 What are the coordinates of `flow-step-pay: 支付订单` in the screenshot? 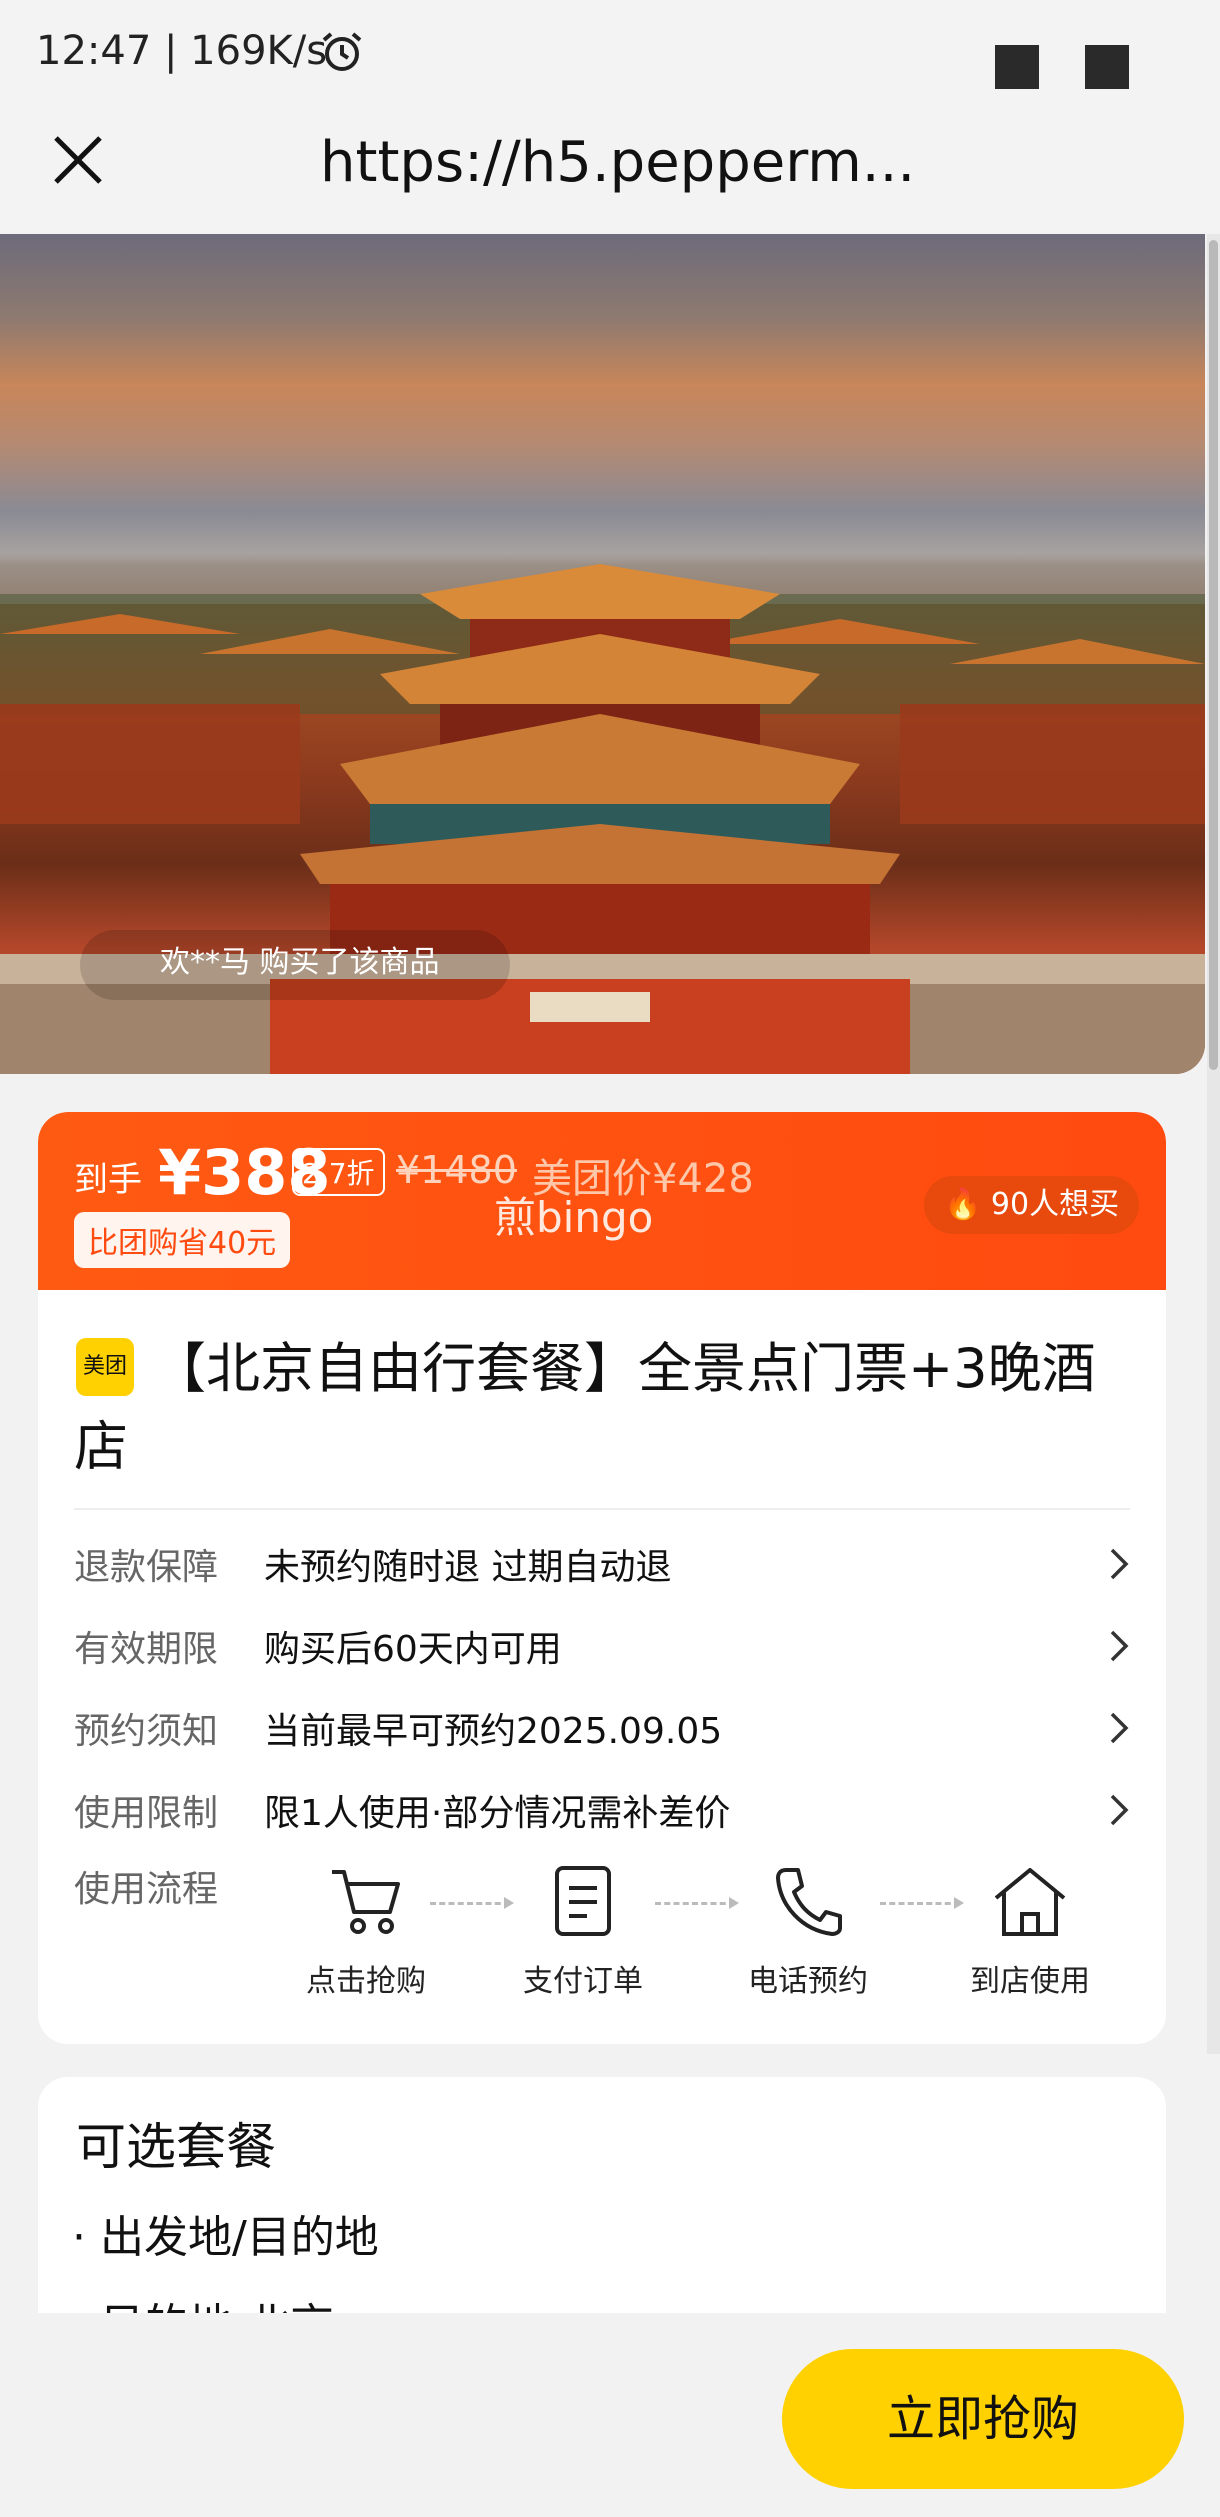 It's located at (583, 1932).